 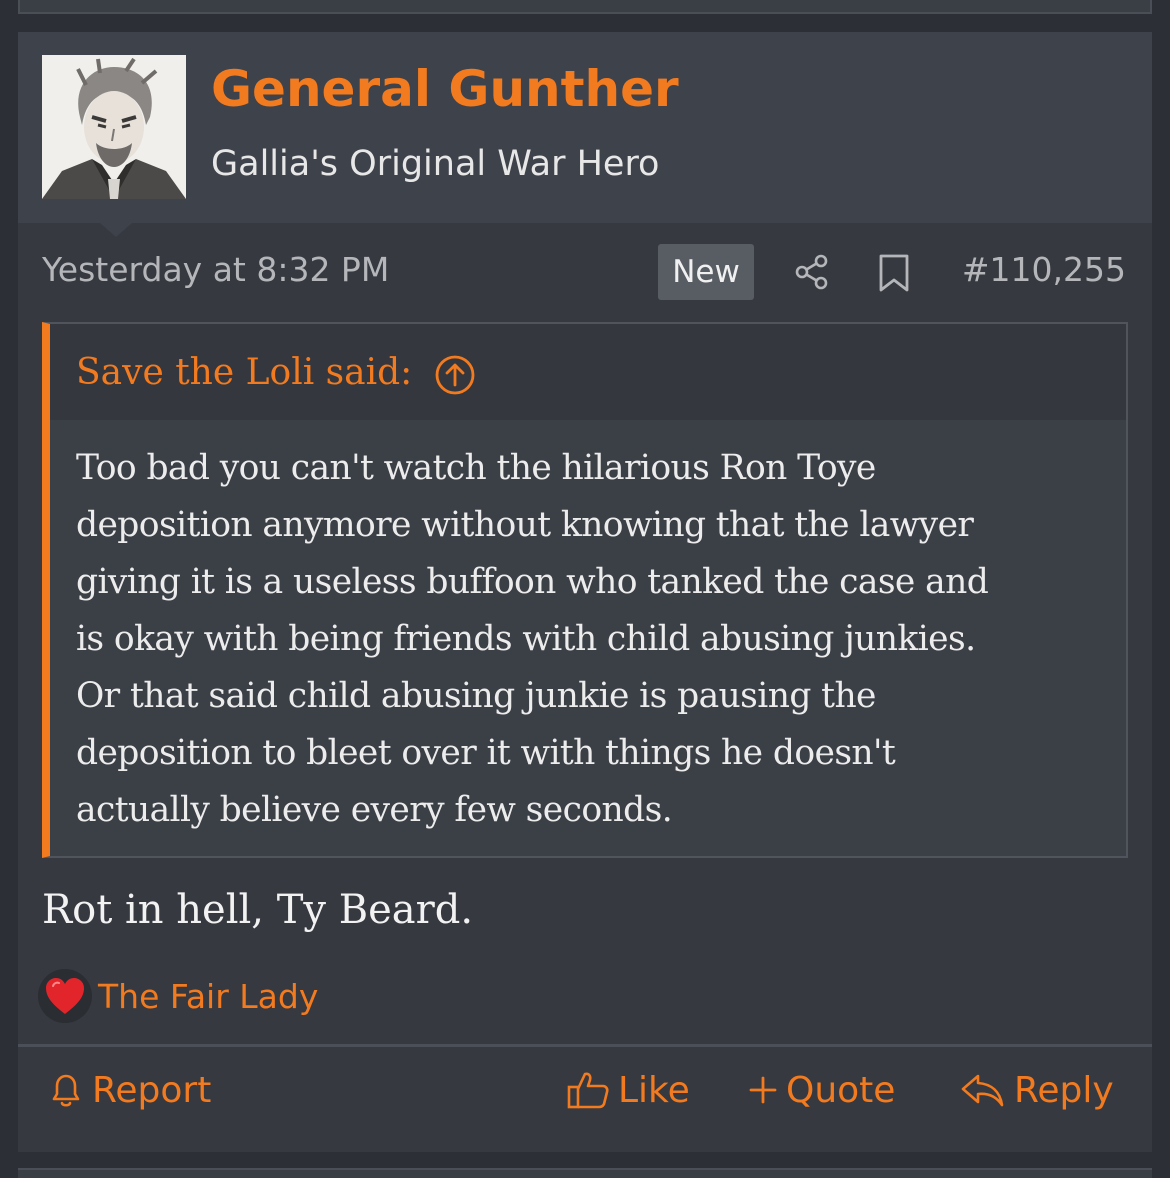 What do you see at coordinates (588, 372) in the screenshot?
I see `quote-header: Save the Loli said:` at bounding box center [588, 372].